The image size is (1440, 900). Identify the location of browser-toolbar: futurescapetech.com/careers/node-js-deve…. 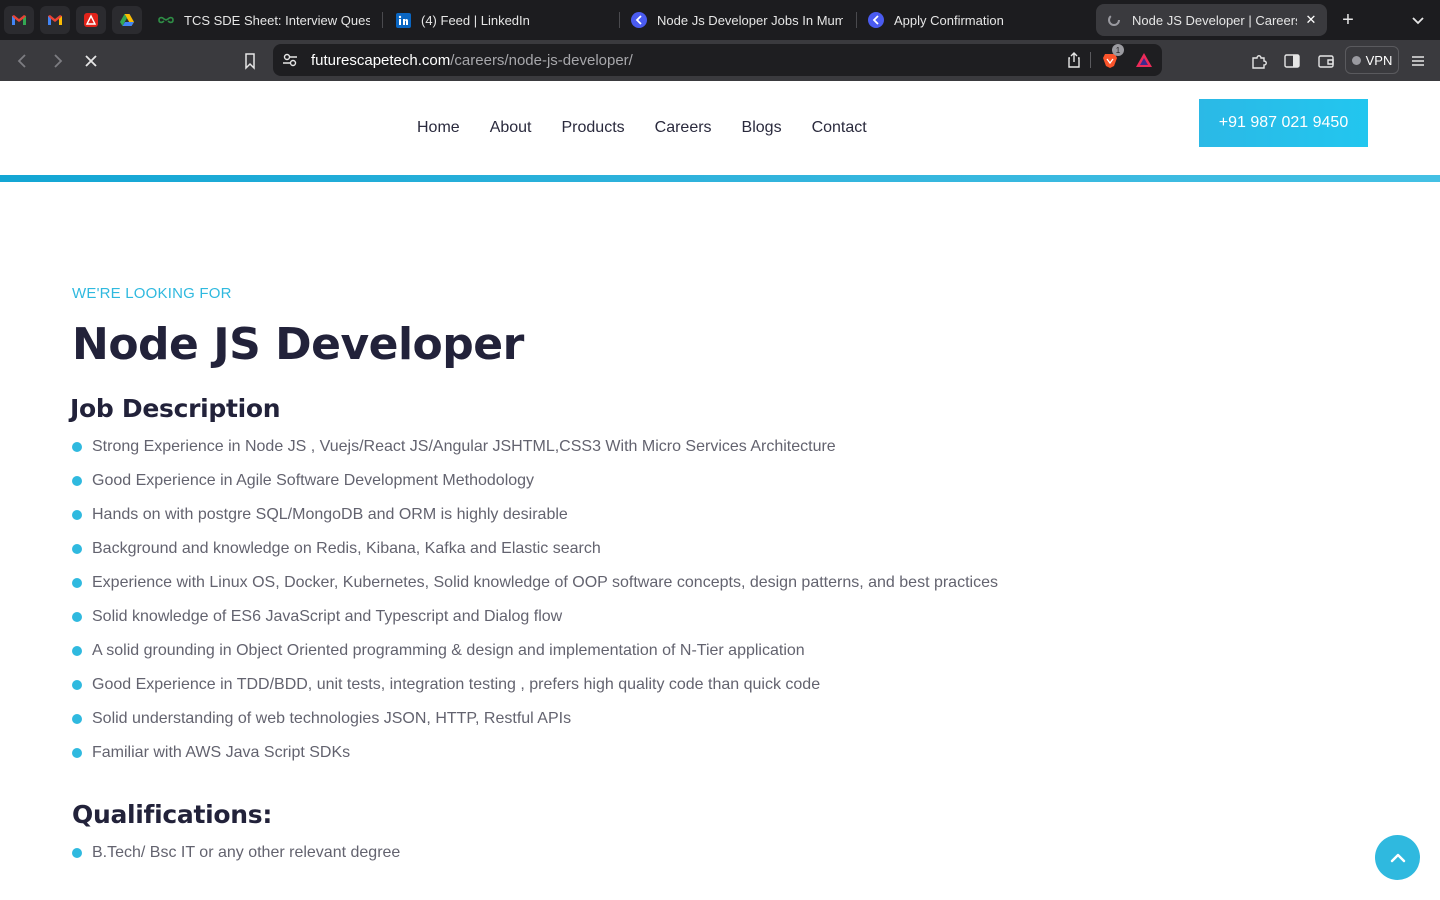
(720, 60).